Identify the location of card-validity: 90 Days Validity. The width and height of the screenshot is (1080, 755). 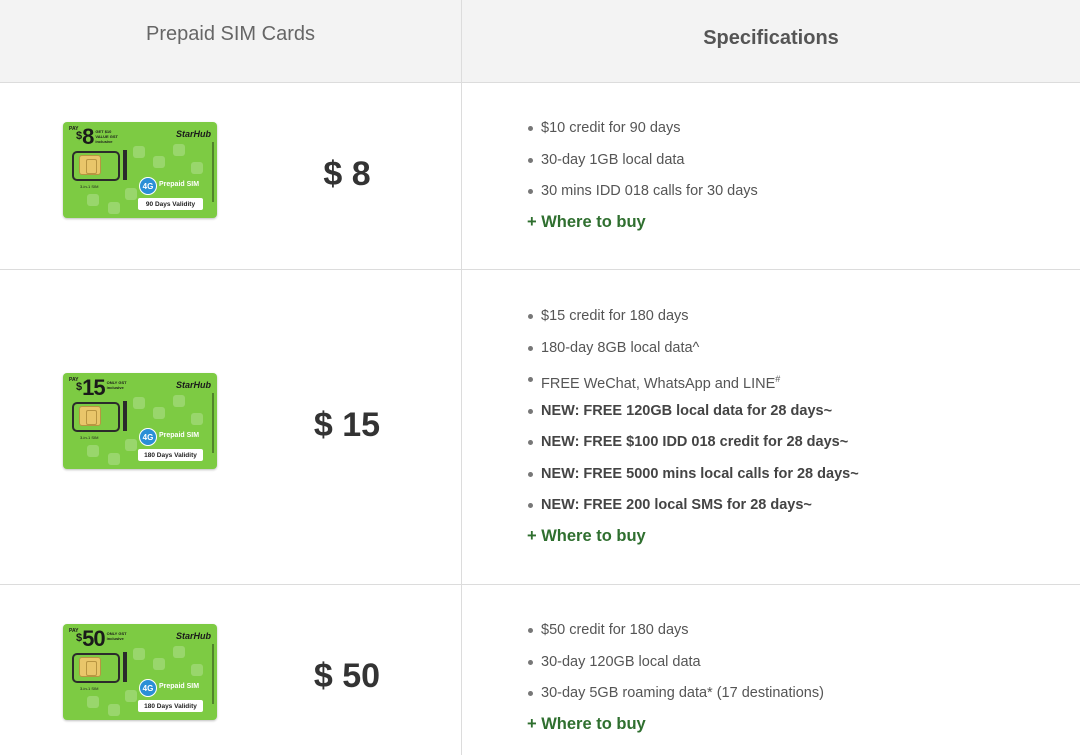
(170, 204).